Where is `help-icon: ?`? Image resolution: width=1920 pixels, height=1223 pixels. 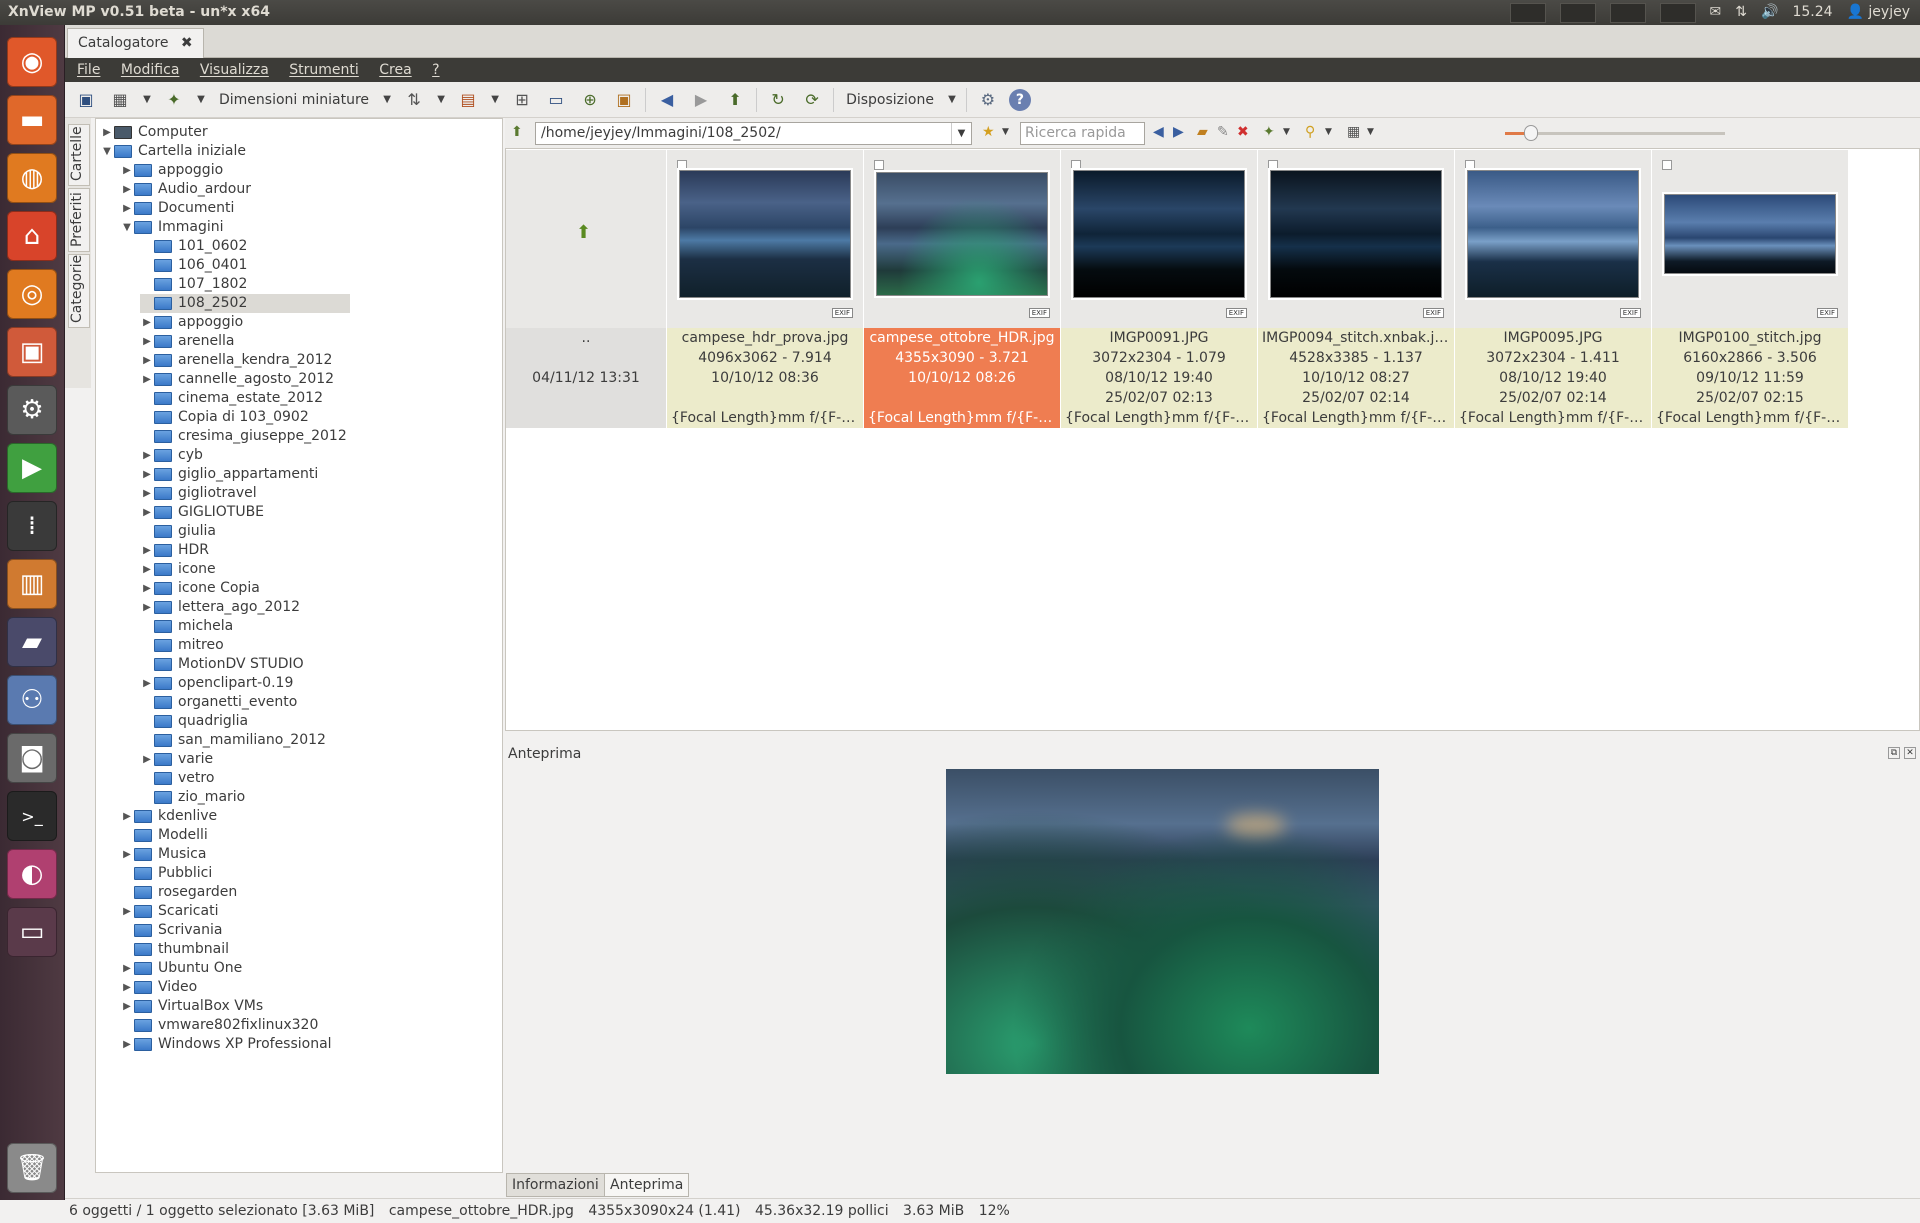 help-icon: ? is located at coordinates (1019, 99).